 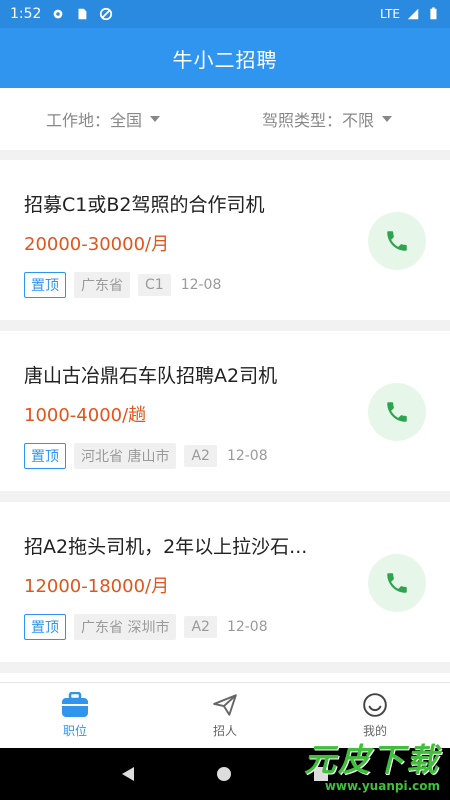 What do you see at coordinates (82, 14) in the screenshot?
I see `sd-card-icon` at bounding box center [82, 14].